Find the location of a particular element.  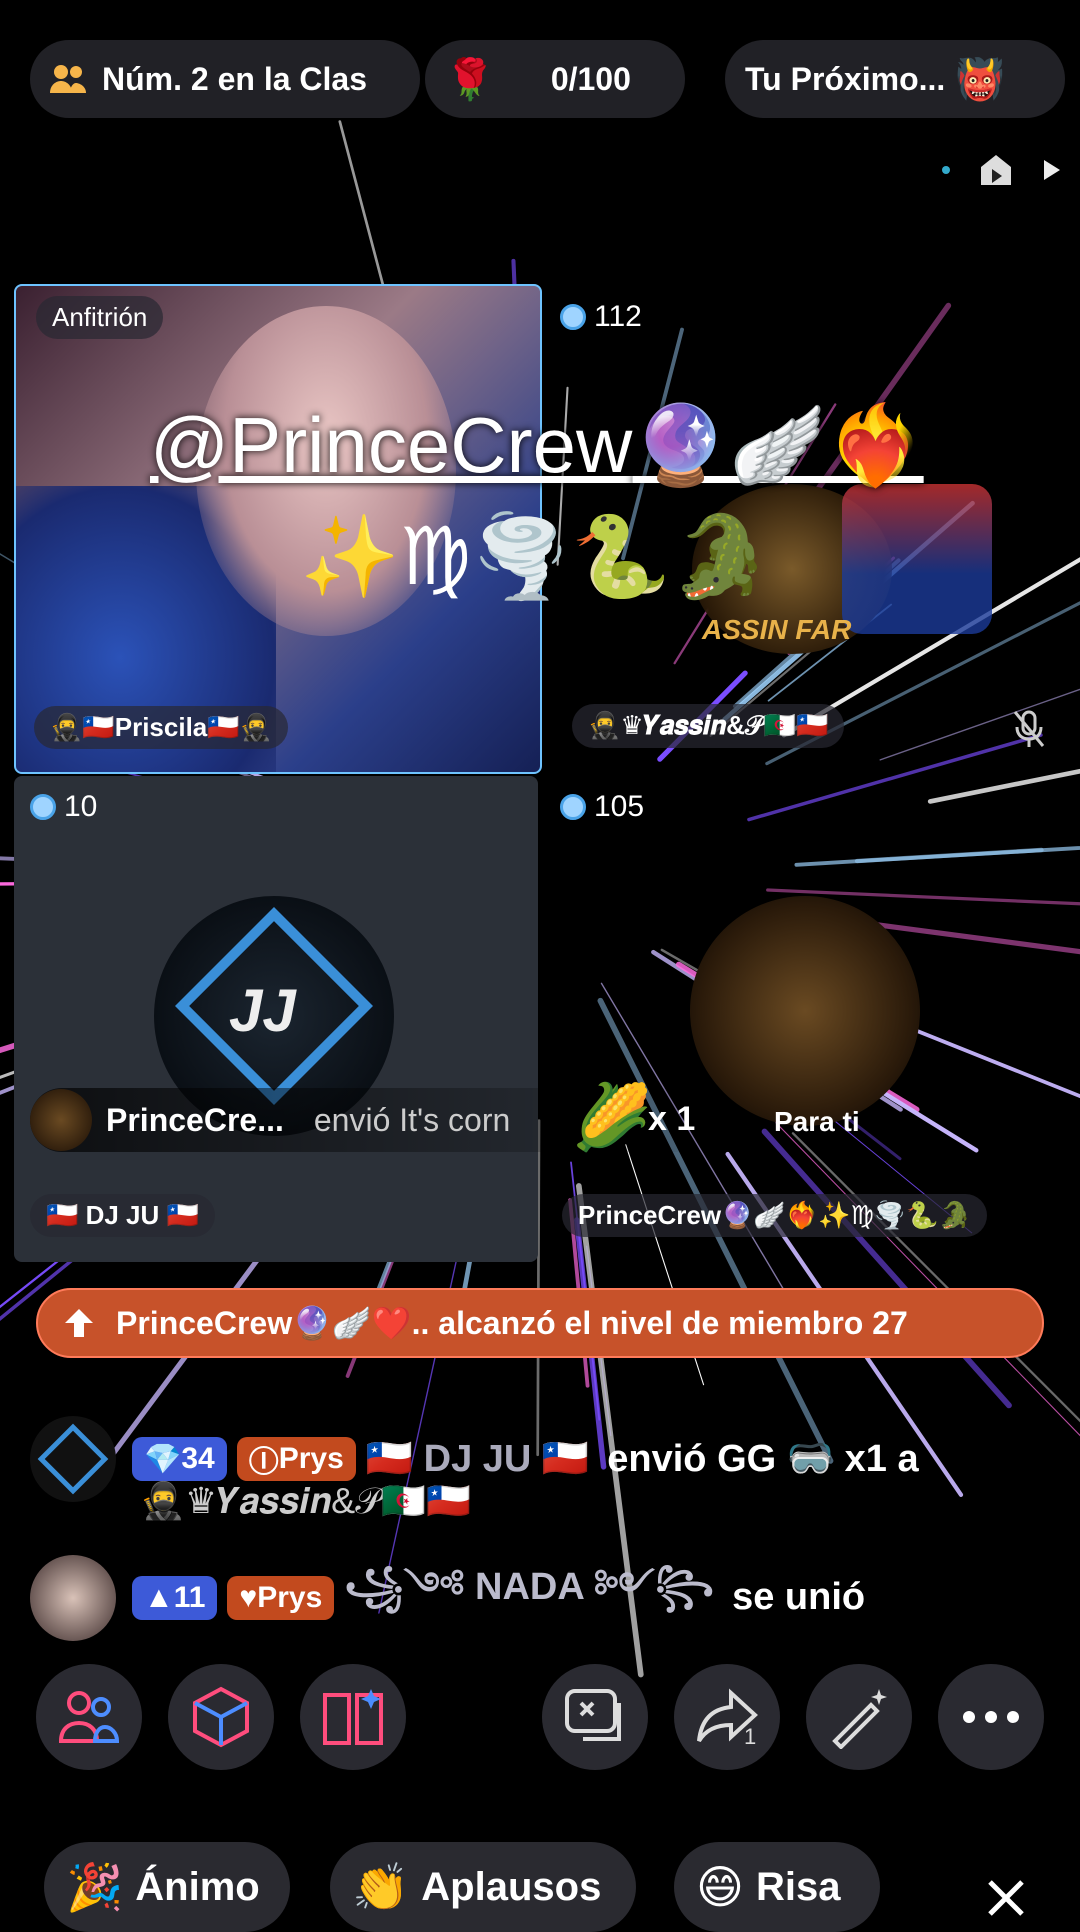

gift-sender-avatar is located at coordinates (61, 1120).